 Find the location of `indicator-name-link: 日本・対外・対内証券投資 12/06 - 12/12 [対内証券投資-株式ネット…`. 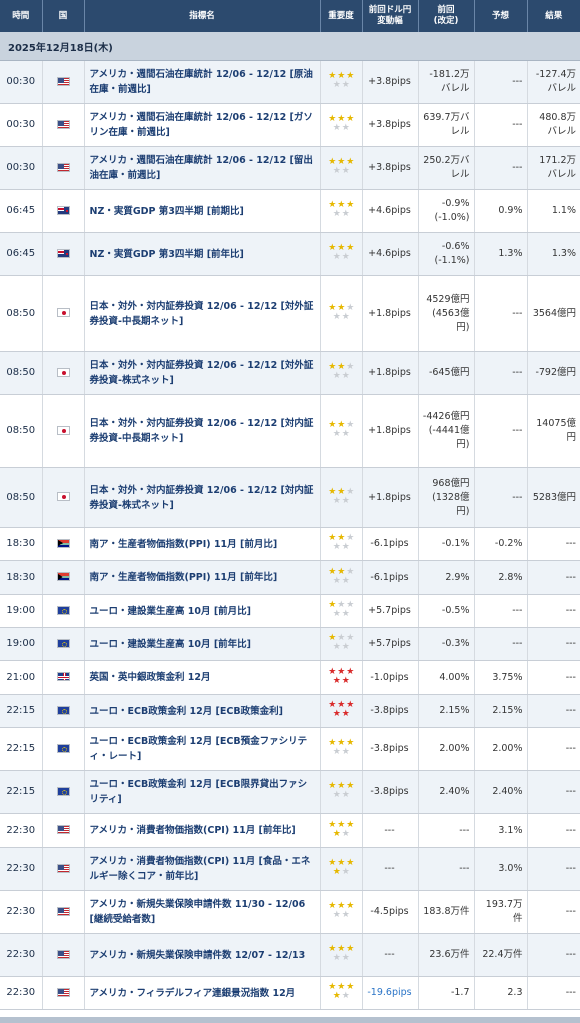

indicator-name-link: 日本・対外・対内証券投資 12/06 - 12/12 [対内証券投資-株式ネット… is located at coordinates (202, 497).